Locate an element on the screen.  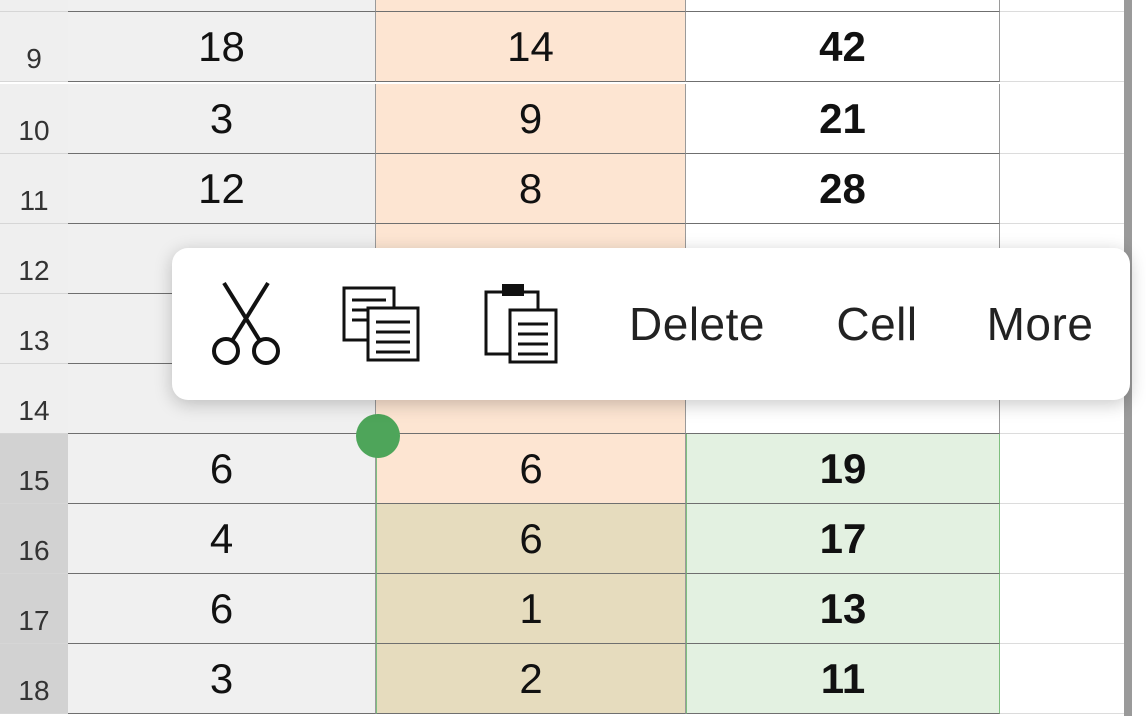
cell: 4 is located at coordinates (222, 539).